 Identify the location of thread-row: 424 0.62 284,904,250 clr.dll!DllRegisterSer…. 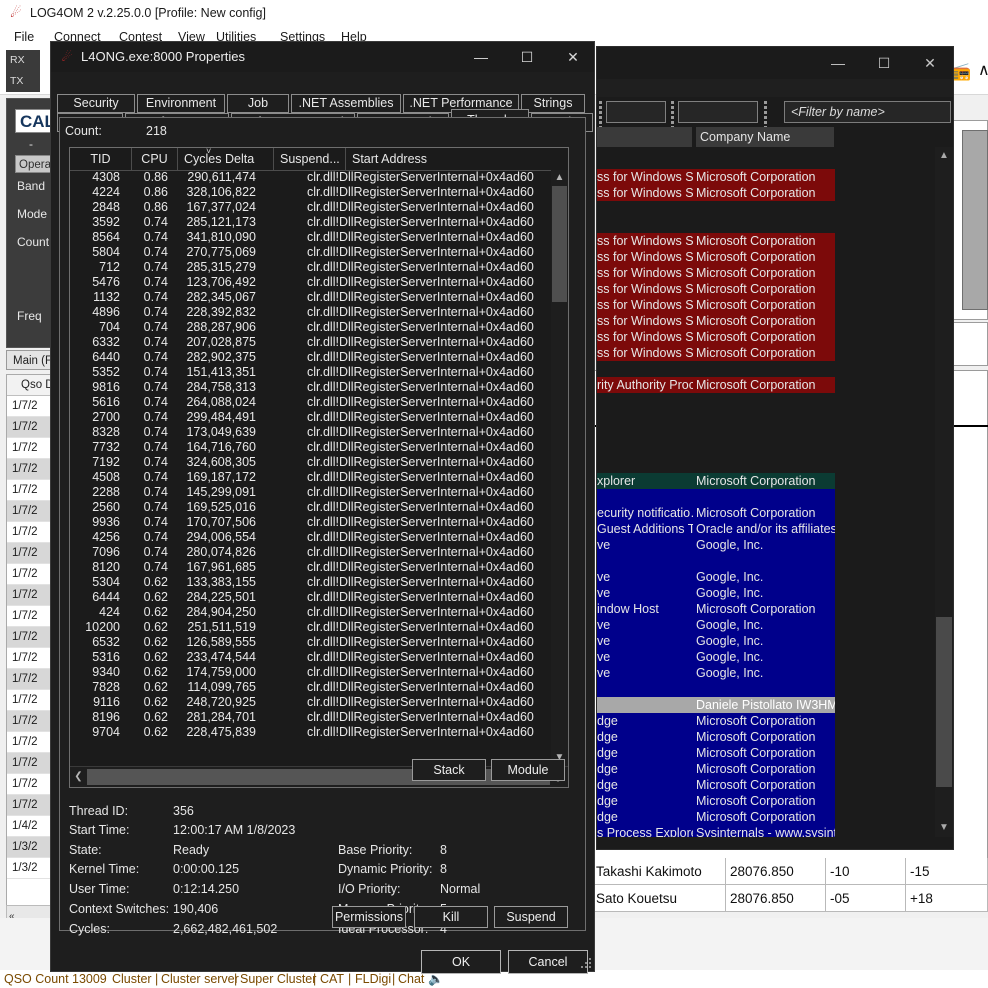
(310, 612).